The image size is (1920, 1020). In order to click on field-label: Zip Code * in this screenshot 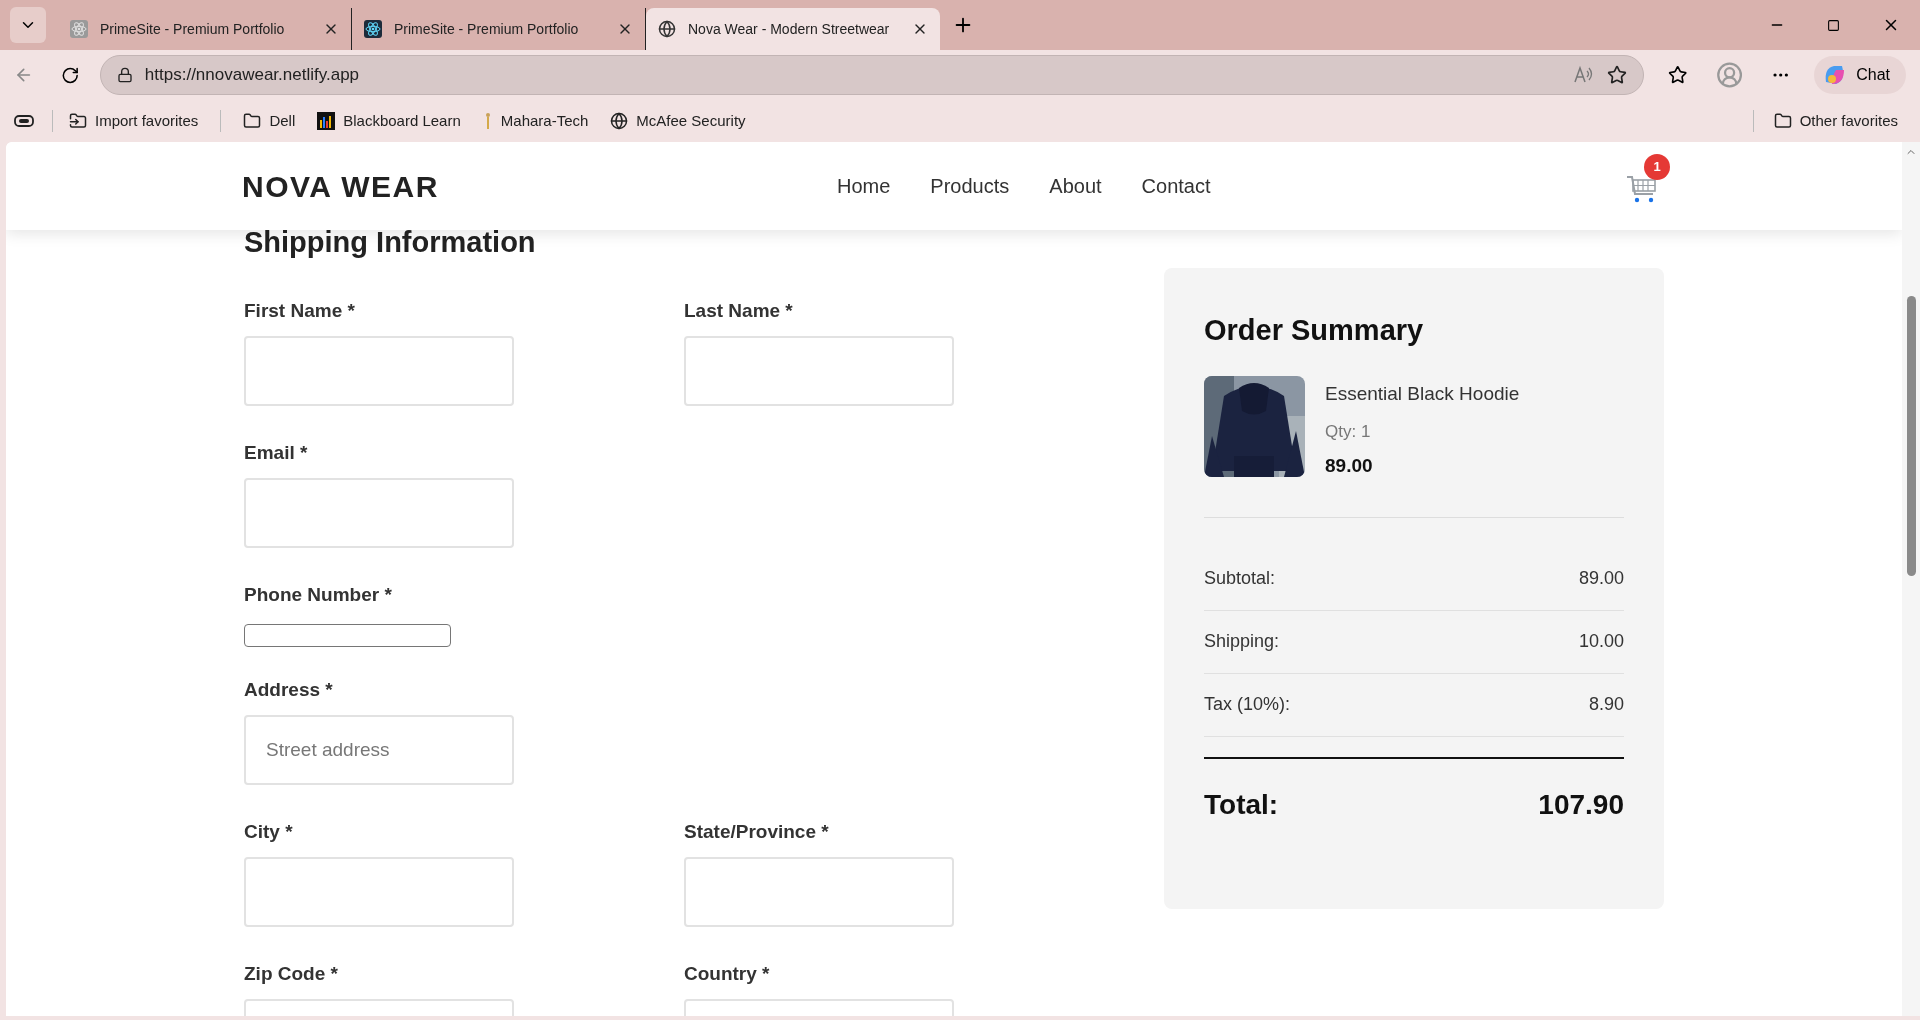, I will do `click(291, 974)`.